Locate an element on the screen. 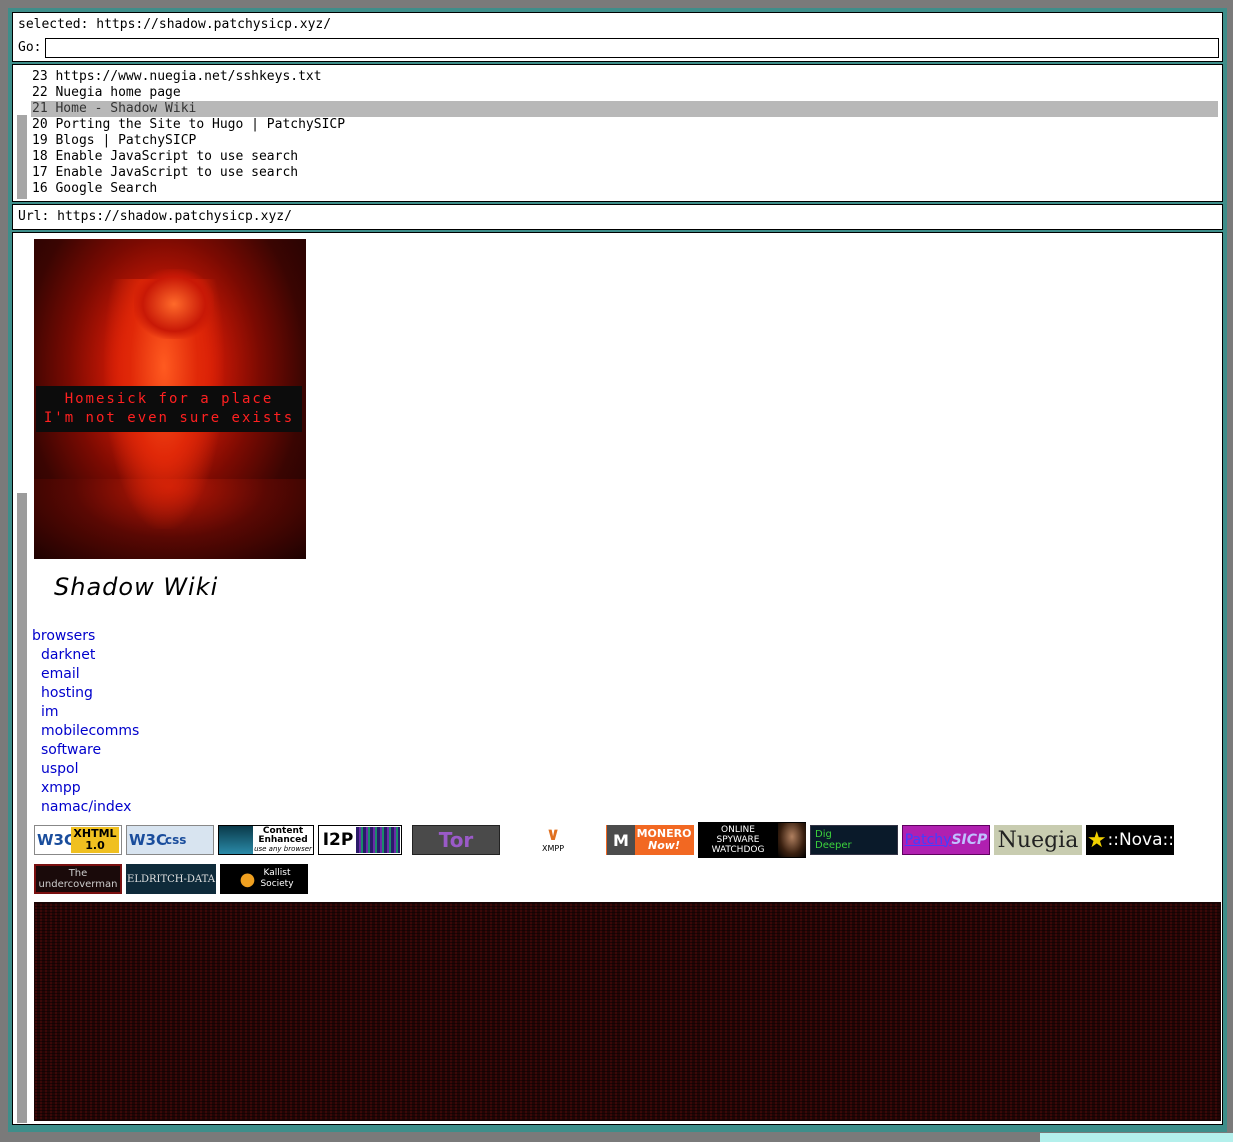 This screenshot has width=1233, height=1142. current-url: Url: https://shadow.patchysicp.xyz/ is located at coordinates (155, 216).